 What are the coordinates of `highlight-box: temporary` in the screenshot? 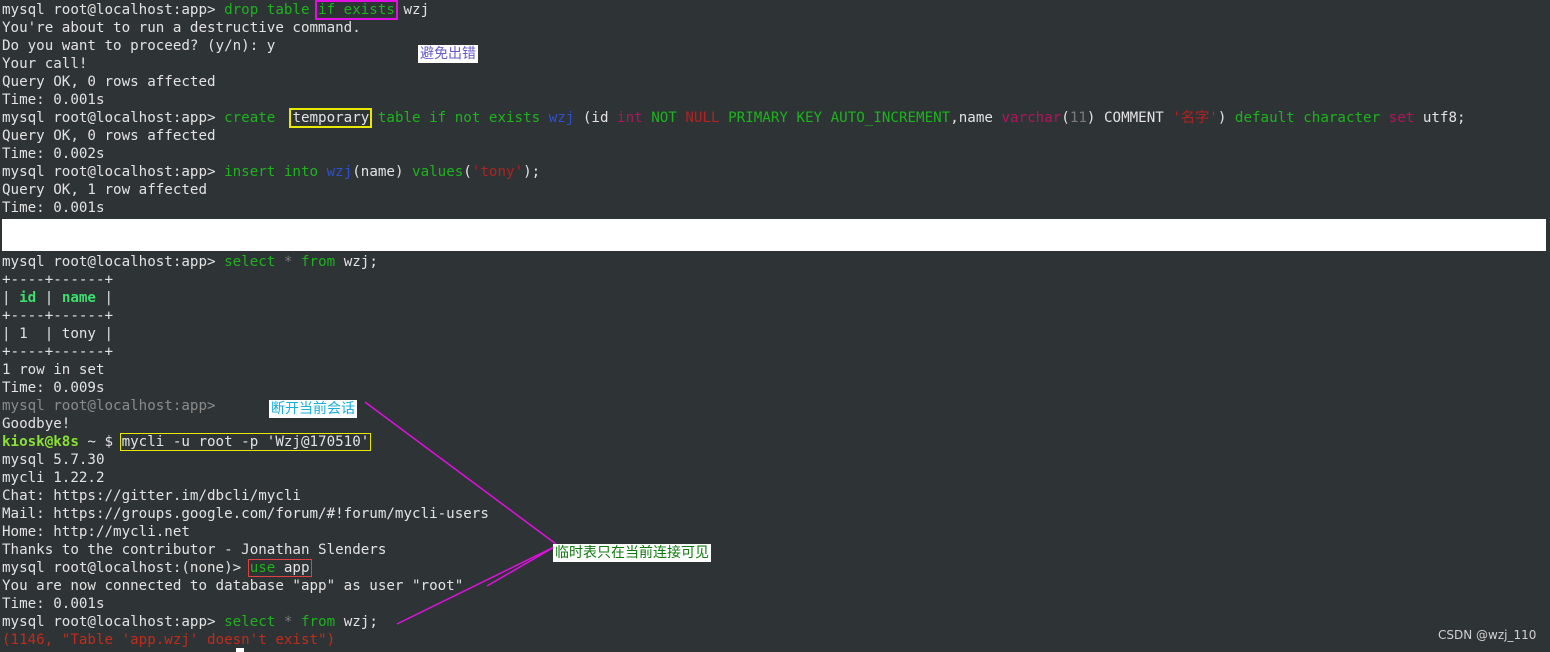 It's located at (331, 118).